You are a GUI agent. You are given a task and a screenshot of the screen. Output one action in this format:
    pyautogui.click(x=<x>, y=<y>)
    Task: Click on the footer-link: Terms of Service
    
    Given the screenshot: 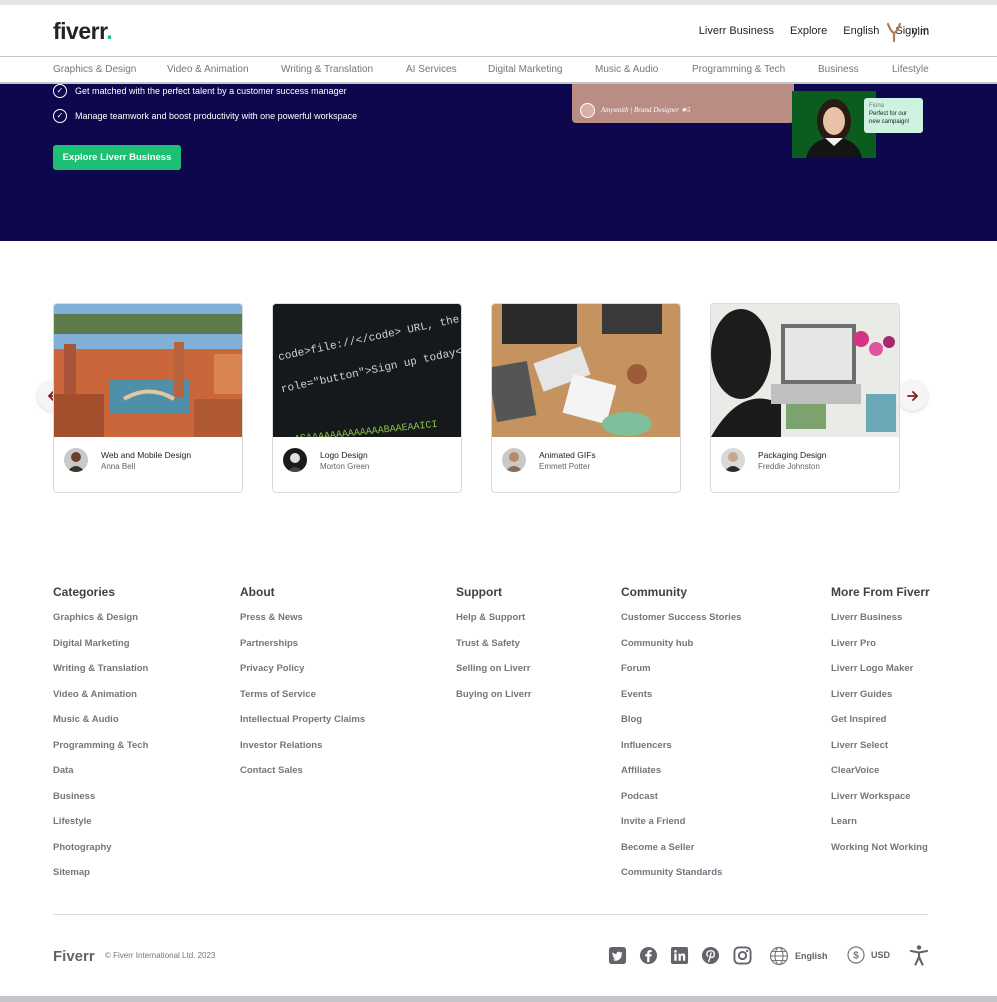 What is the action you would take?
    pyautogui.click(x=302, y=702)
    